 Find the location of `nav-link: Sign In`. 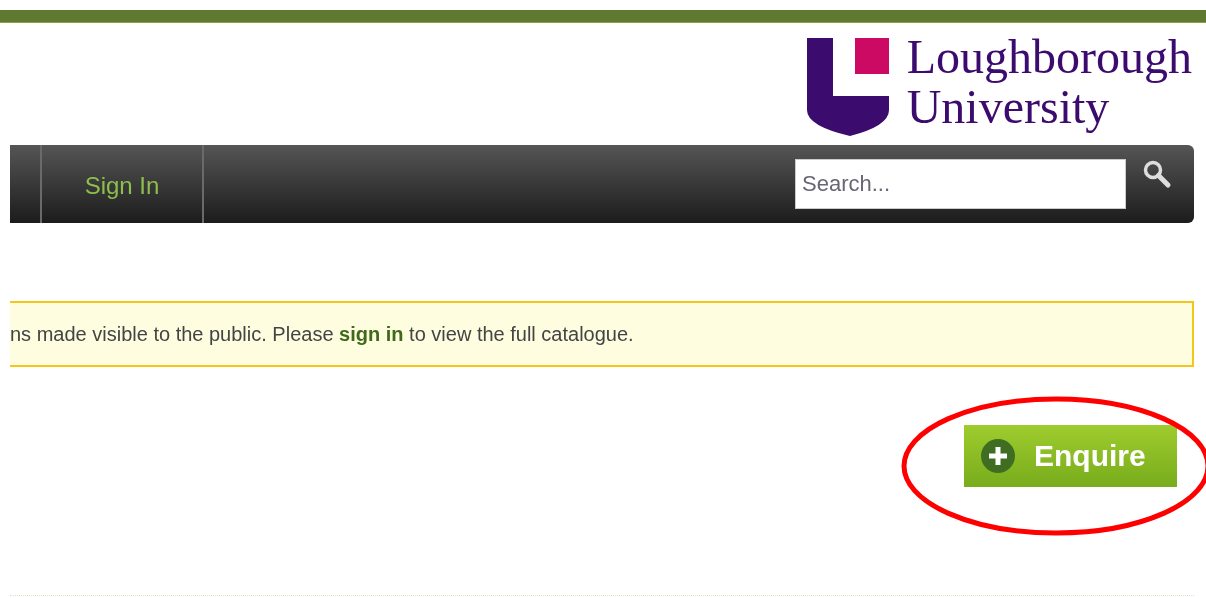

nav-link: Sign In is located at coordinates (123, 184).